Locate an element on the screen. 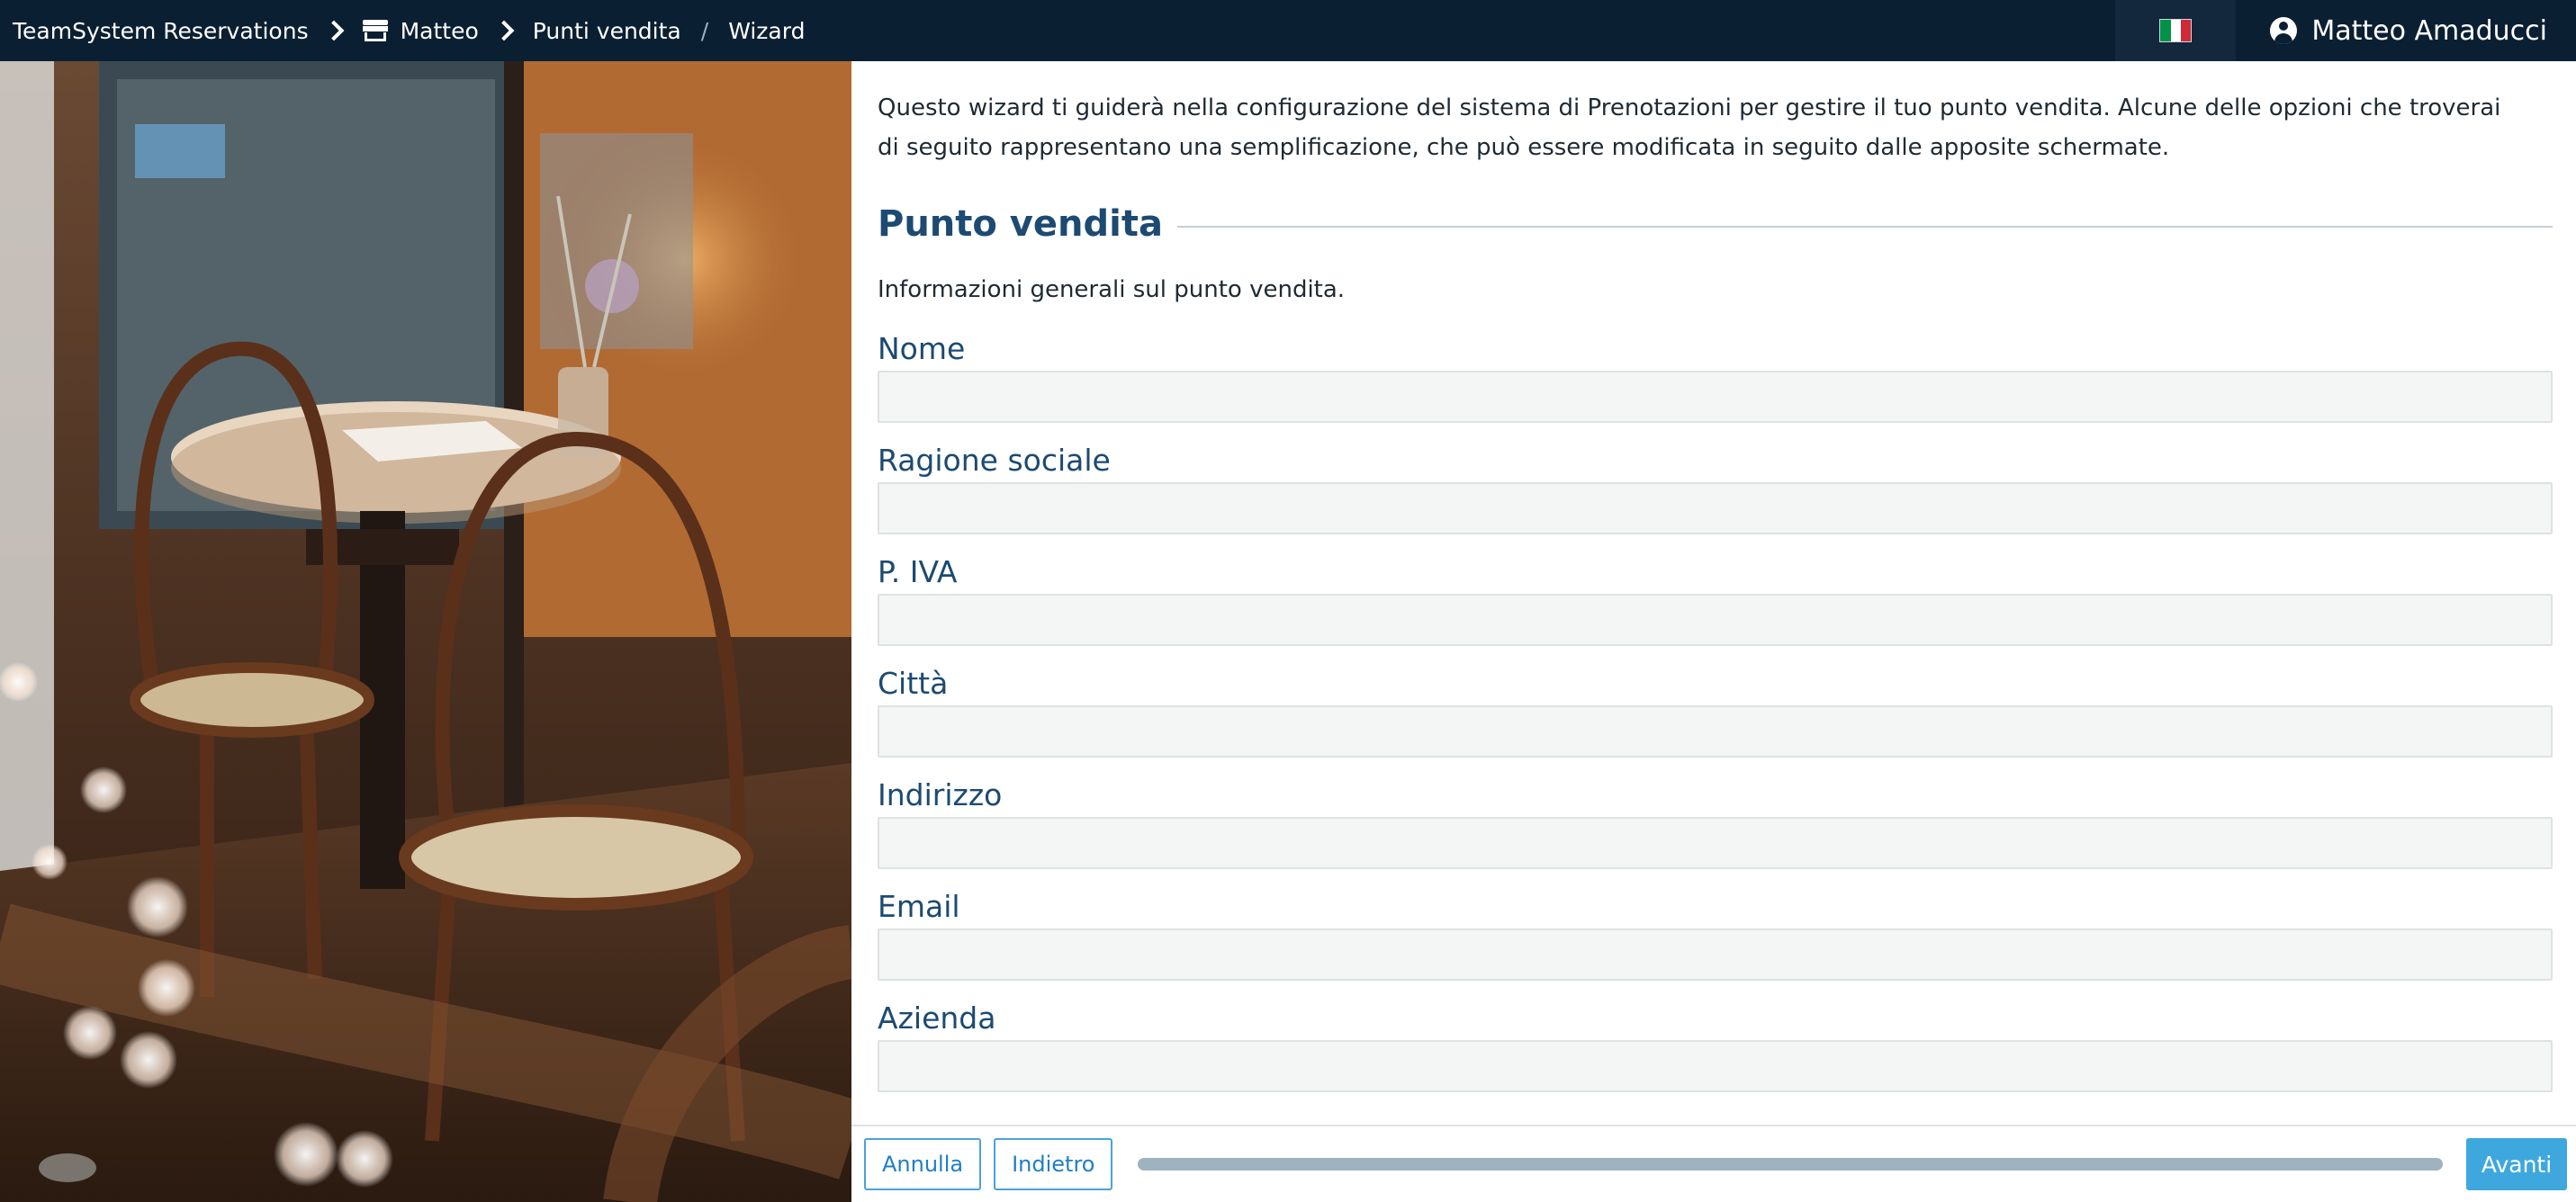 This screenshot has height=1202, width=2576. field-piva: P. IVA is located at coordinates (1715, 599).